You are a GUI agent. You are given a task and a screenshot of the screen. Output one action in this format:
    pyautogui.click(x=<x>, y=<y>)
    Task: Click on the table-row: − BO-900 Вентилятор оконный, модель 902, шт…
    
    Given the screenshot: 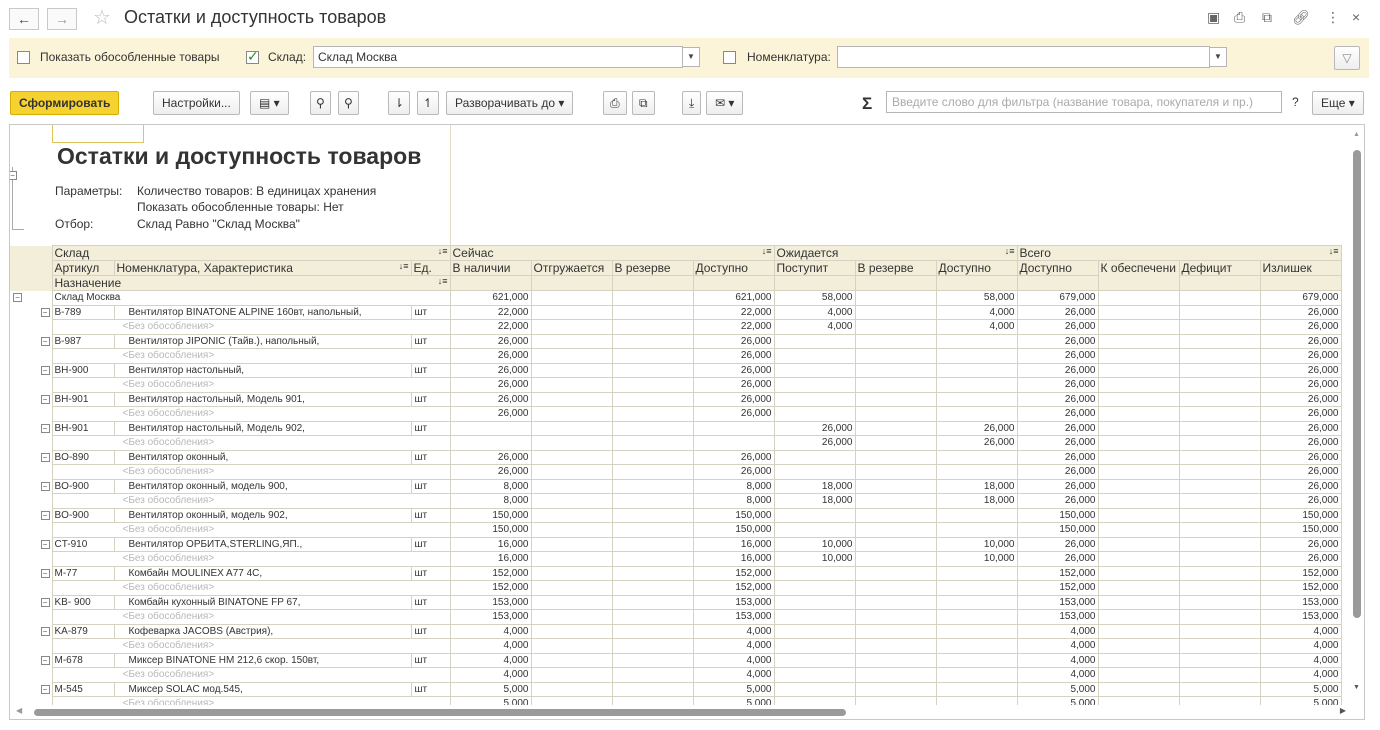 What is the action you would take?
    pyautogui.click(x=676, y=515)
    